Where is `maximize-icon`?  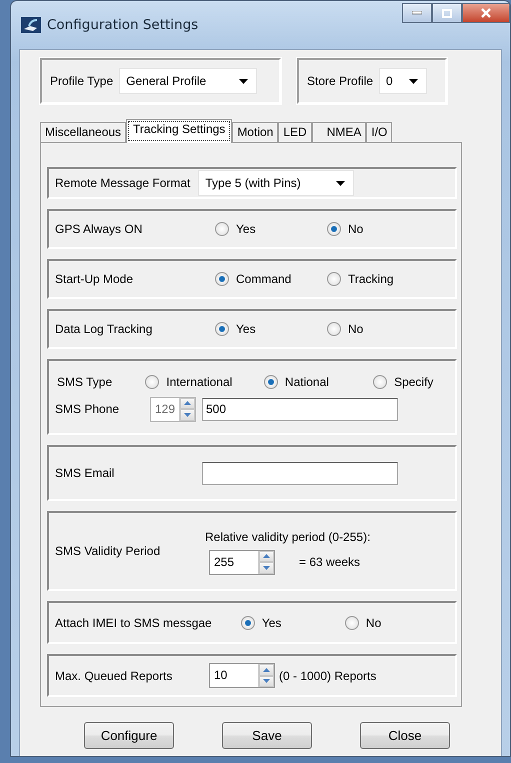 maximize-icon is located at coordinates (447, 13).